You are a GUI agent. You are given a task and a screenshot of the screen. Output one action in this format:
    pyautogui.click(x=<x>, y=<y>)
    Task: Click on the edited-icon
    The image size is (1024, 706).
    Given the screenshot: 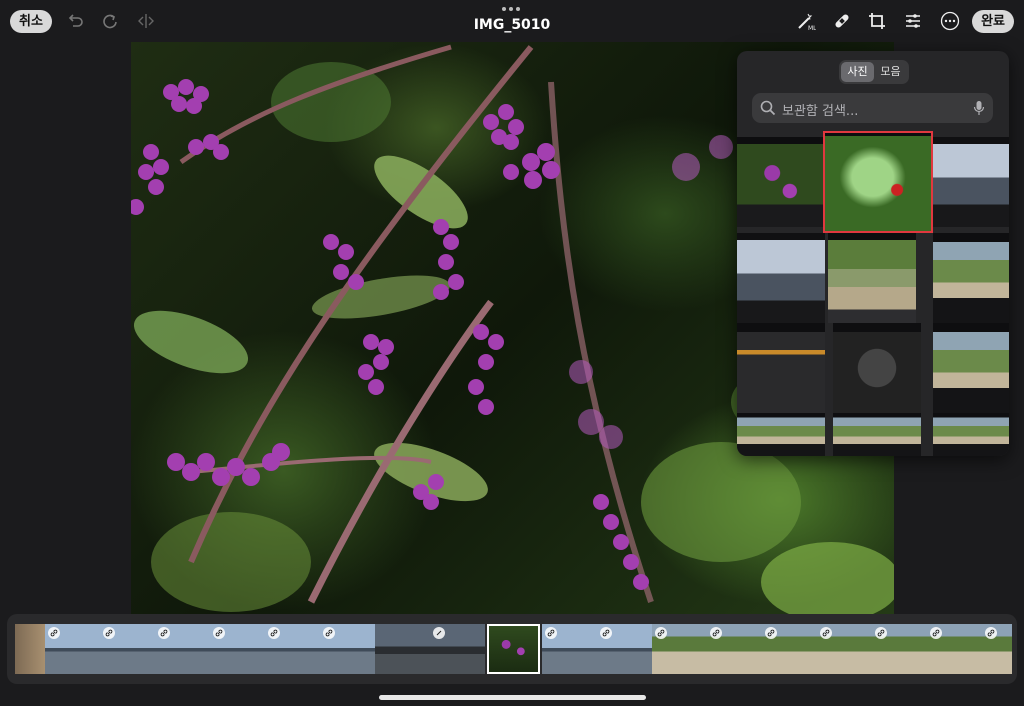 What is the action you would take?
    pyautogui.click(x=439, y=633)
    